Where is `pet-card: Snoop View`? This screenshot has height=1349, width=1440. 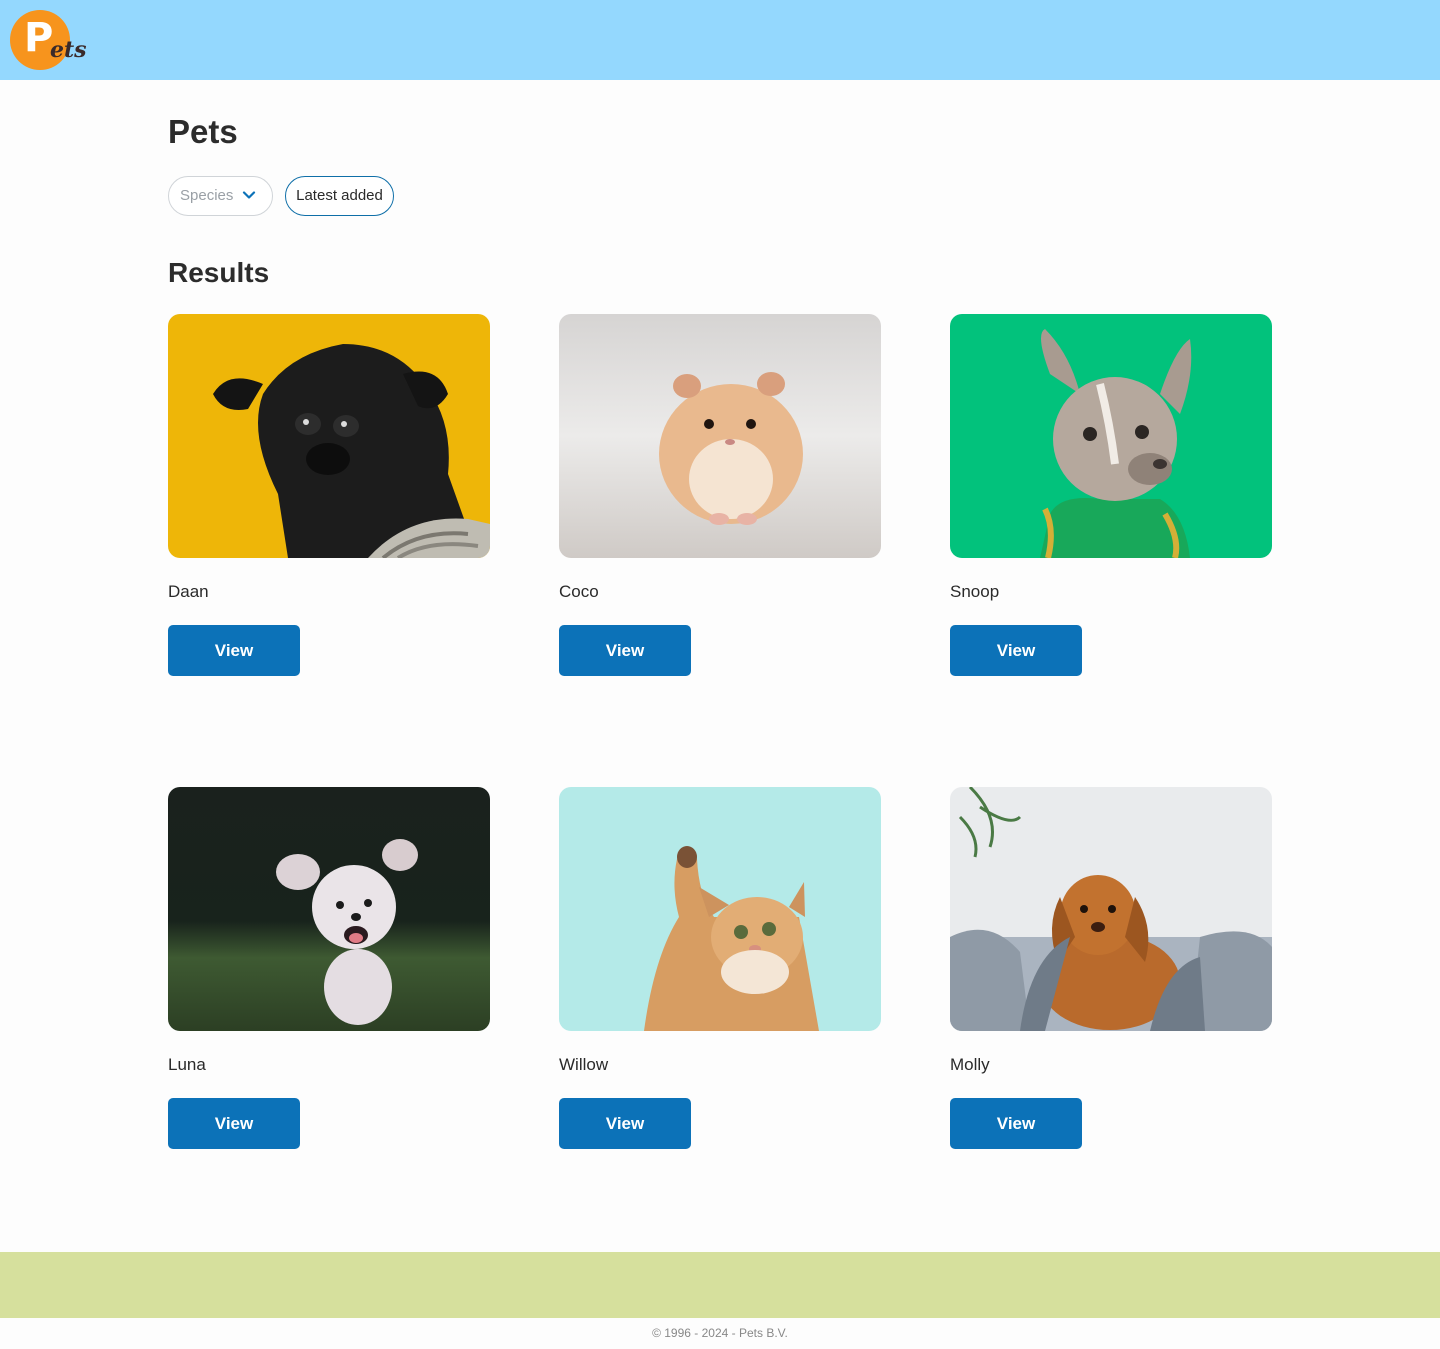 pet-card: Snoop View is located at coordinates (1111, 496).